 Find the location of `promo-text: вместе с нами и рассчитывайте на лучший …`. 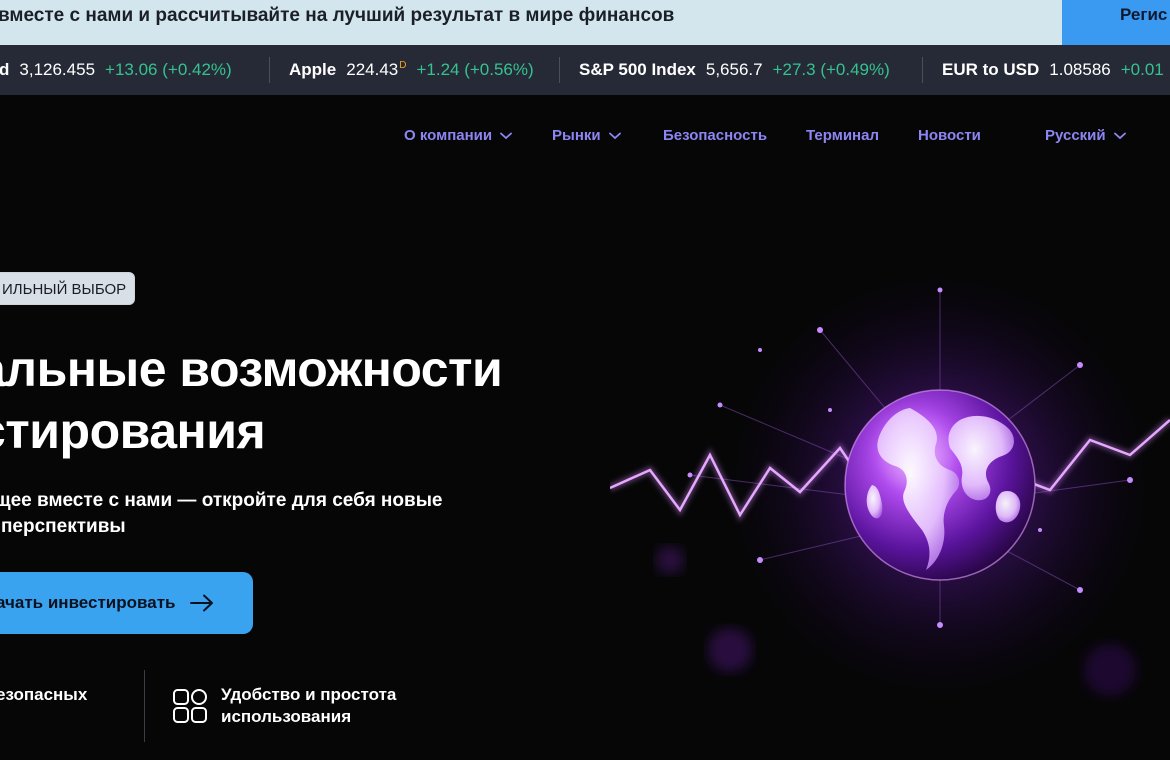

promo-text: вместе с нами и рассчитывайте на лучший … is located at coordinates (337, 15).